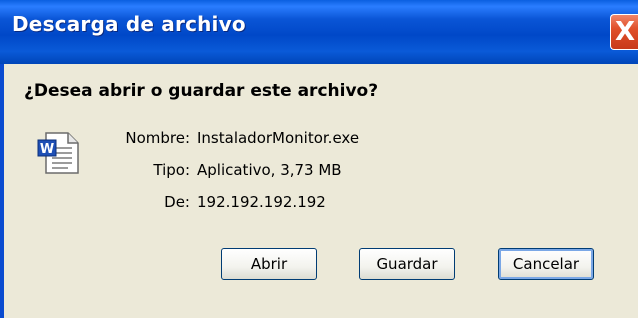 The width and height of the screenshot is (638, 318). I want to click on from-value: 192.192.192.192, so click(261, 202).